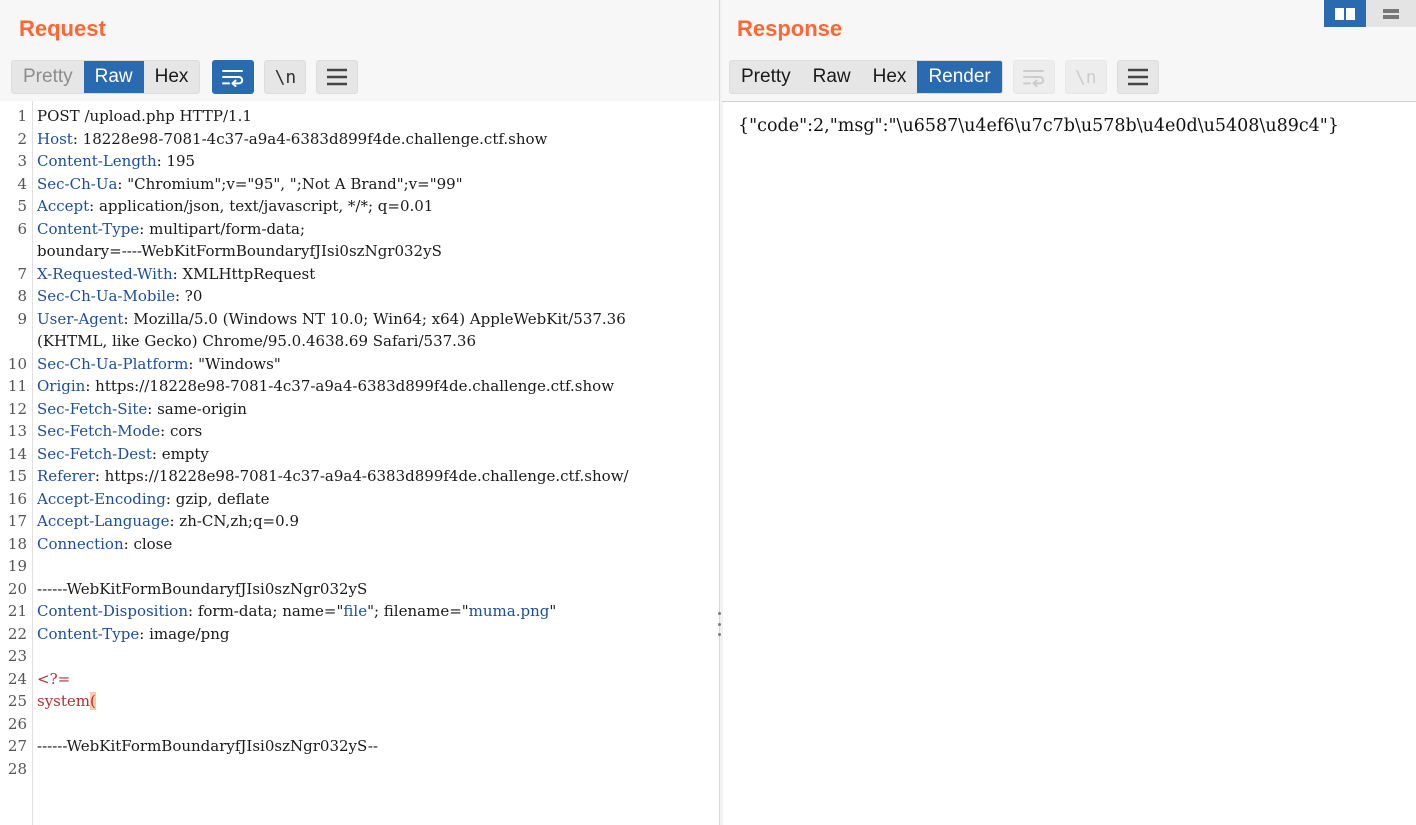  I want to click on line-number: 18, so click(17, 543).